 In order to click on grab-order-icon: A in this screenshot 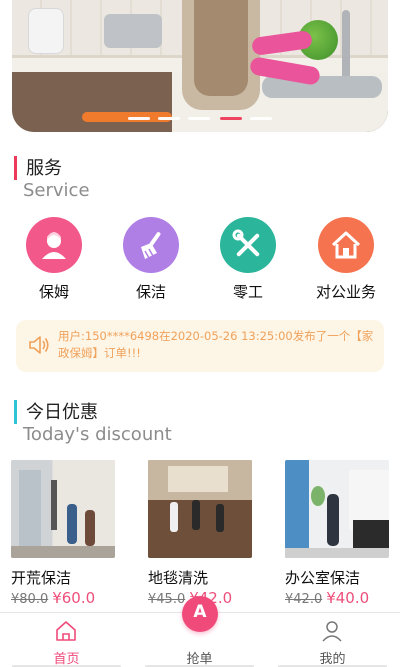, I will do `click(200, 612)`.